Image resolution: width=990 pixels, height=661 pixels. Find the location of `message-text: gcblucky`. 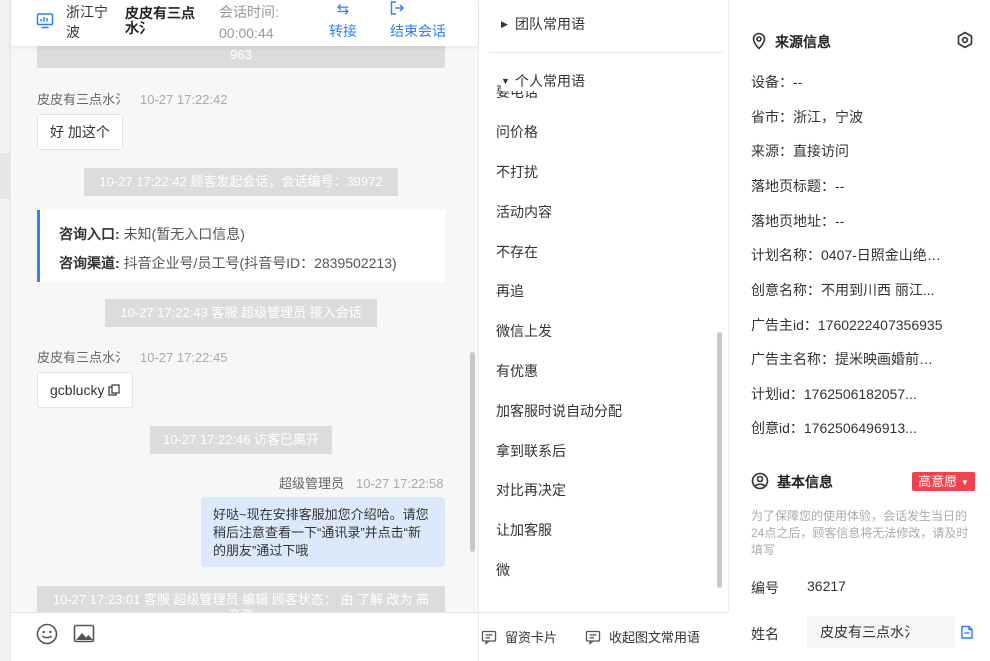

message-text: gcblucky is located at coordinates (77, 390).